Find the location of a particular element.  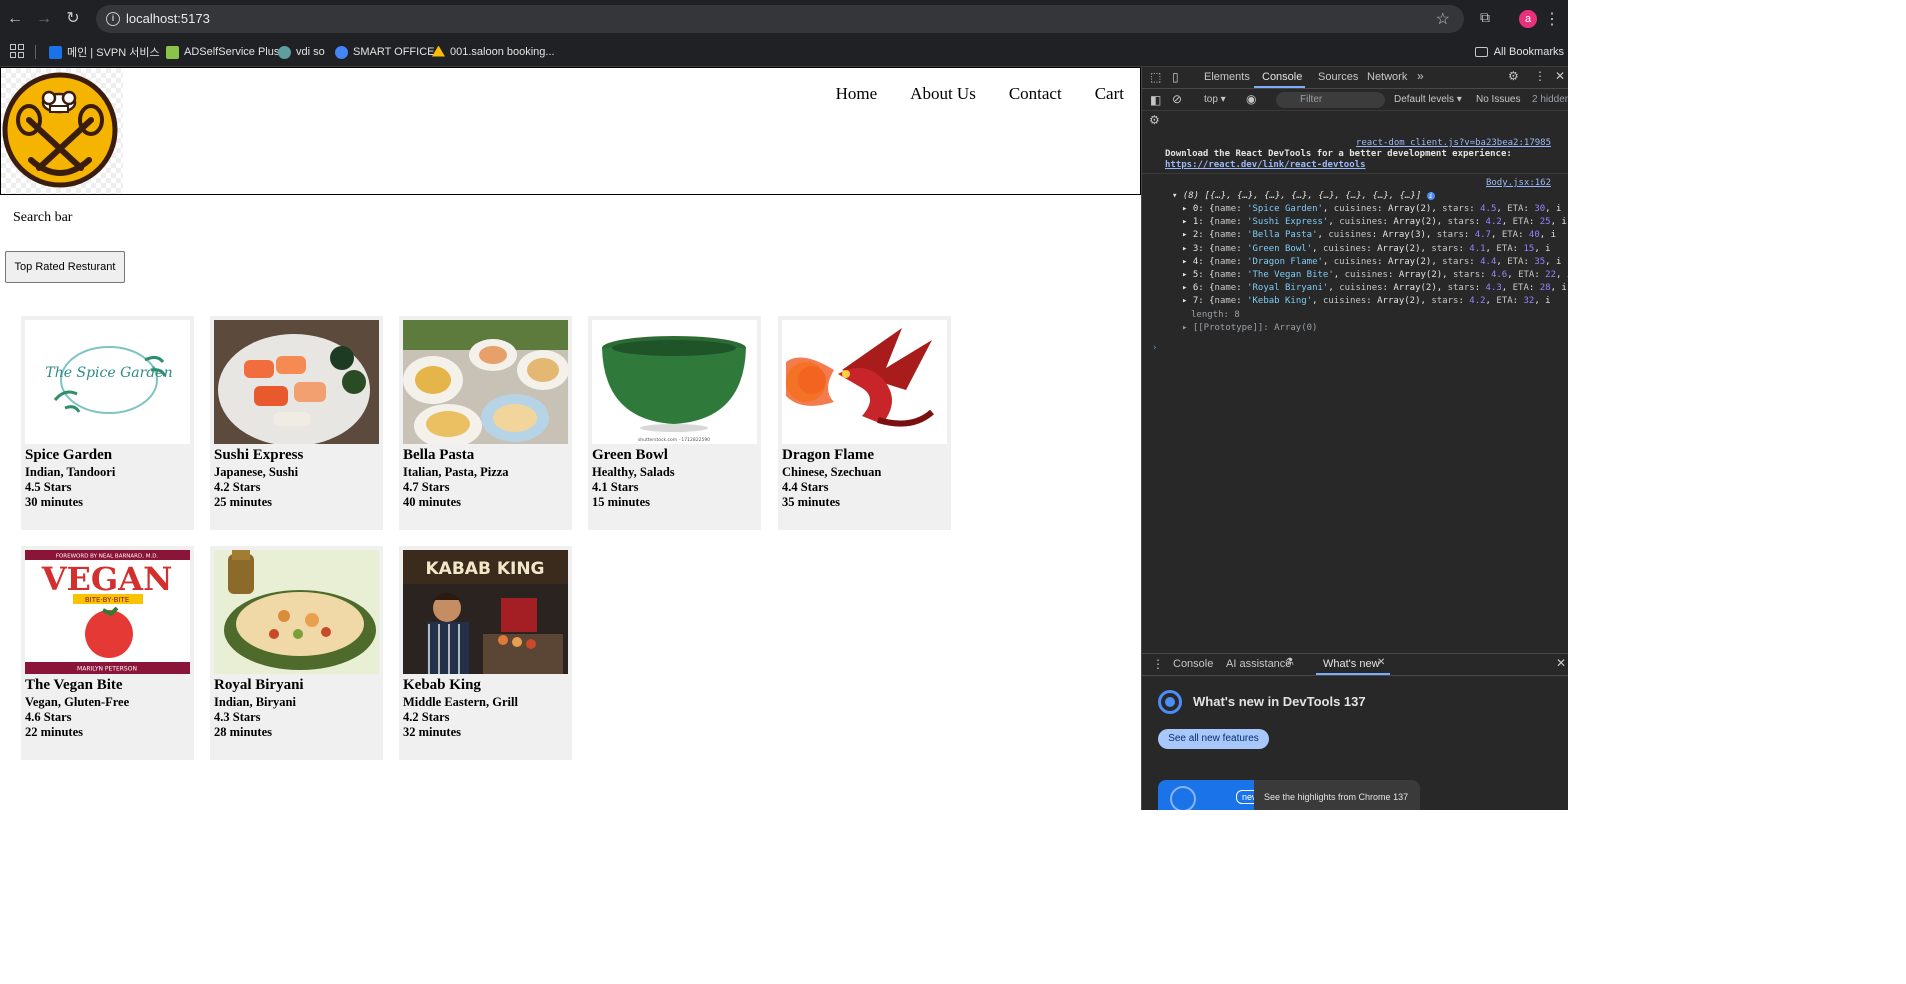

drawer-tab-ai-assistance: AI assistance is located at coordinates (1258, 664).